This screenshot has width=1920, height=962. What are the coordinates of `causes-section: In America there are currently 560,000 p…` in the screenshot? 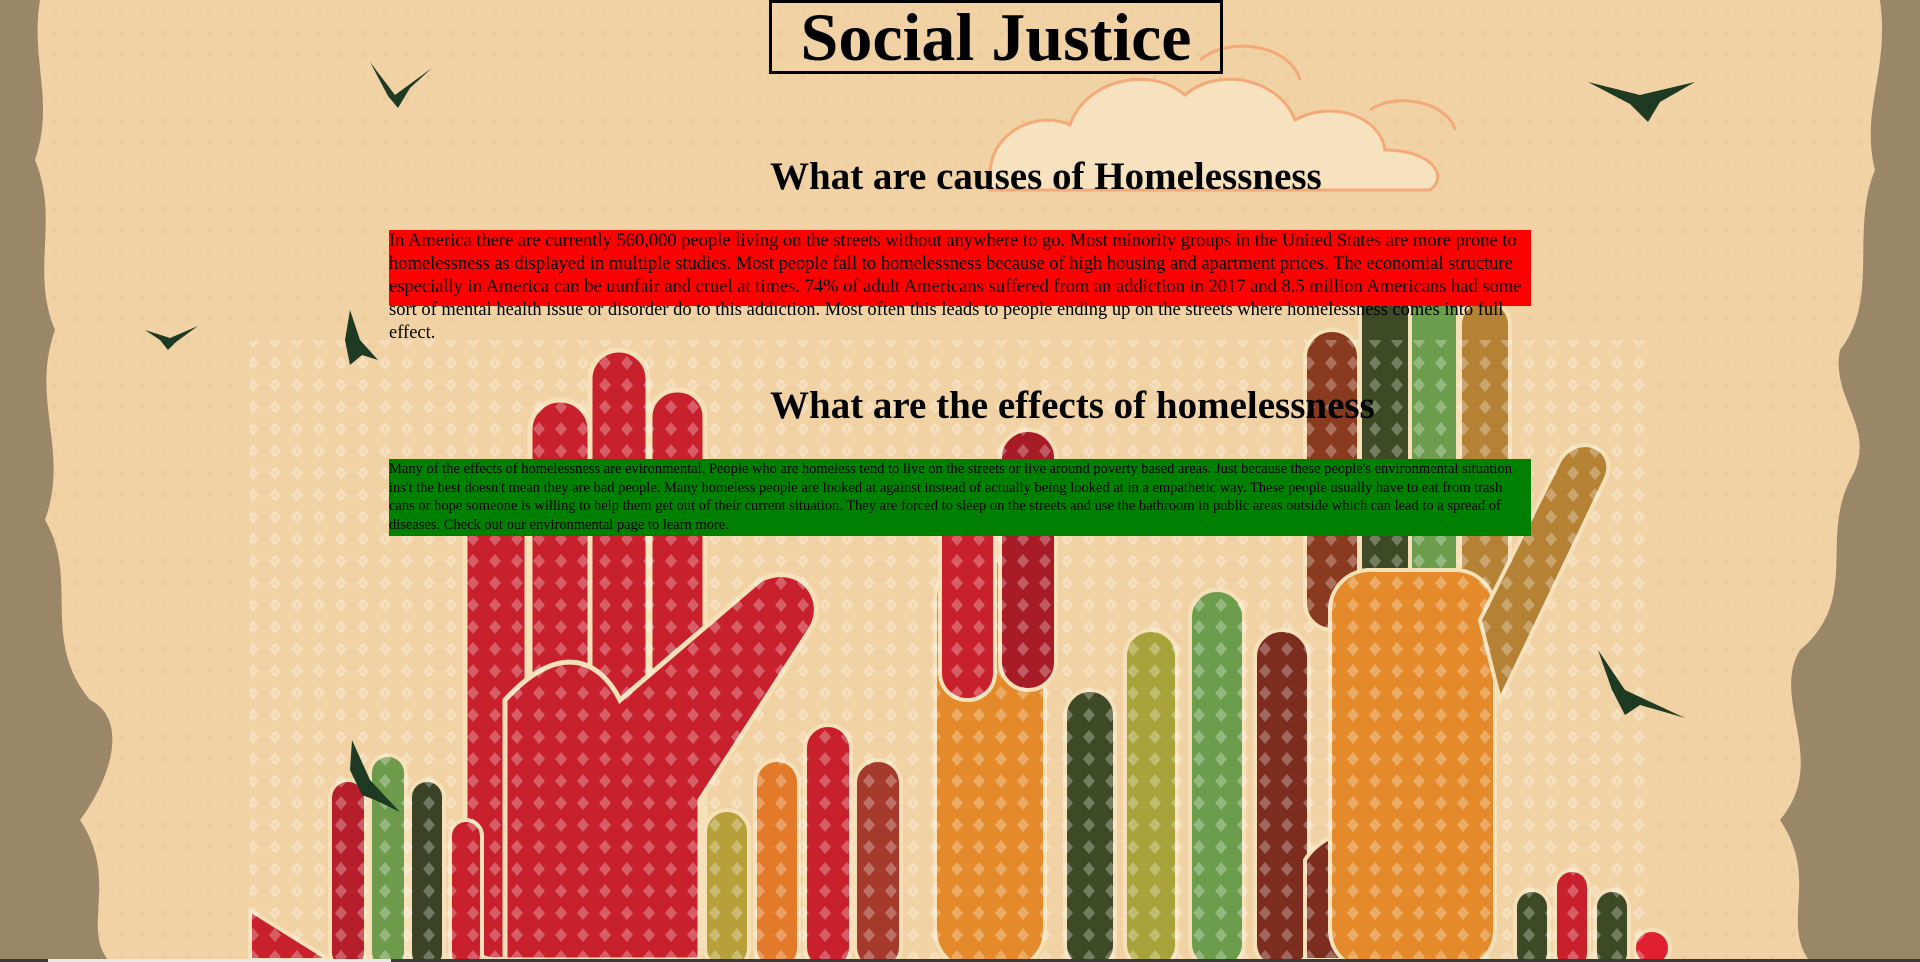 It's located at (960, 286).